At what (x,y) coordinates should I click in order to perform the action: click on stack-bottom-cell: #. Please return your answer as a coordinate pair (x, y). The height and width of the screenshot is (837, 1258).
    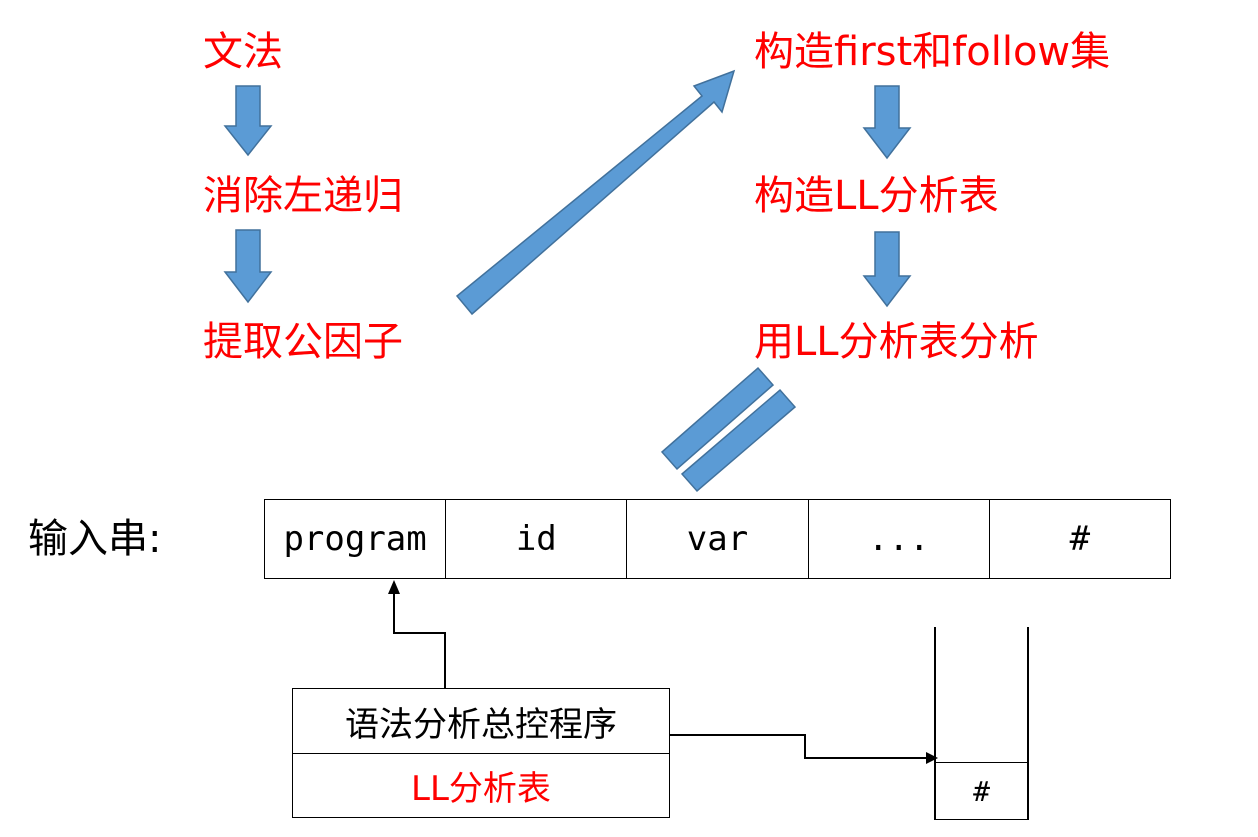
    Looking at the image, I should click on (981, 791).